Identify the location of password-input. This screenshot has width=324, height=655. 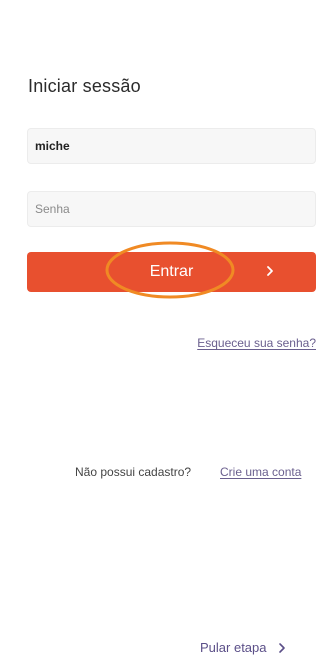
(171, 209).